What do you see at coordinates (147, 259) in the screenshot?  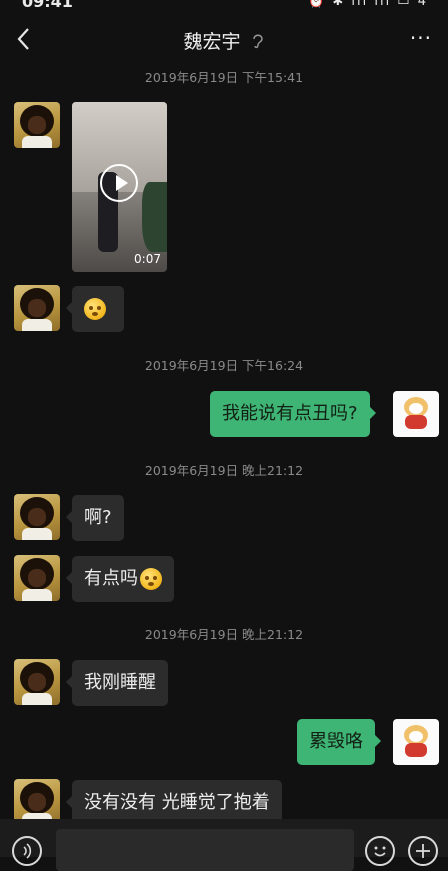 I see `video-duration: 0:07` at bounding box center [147, 259].